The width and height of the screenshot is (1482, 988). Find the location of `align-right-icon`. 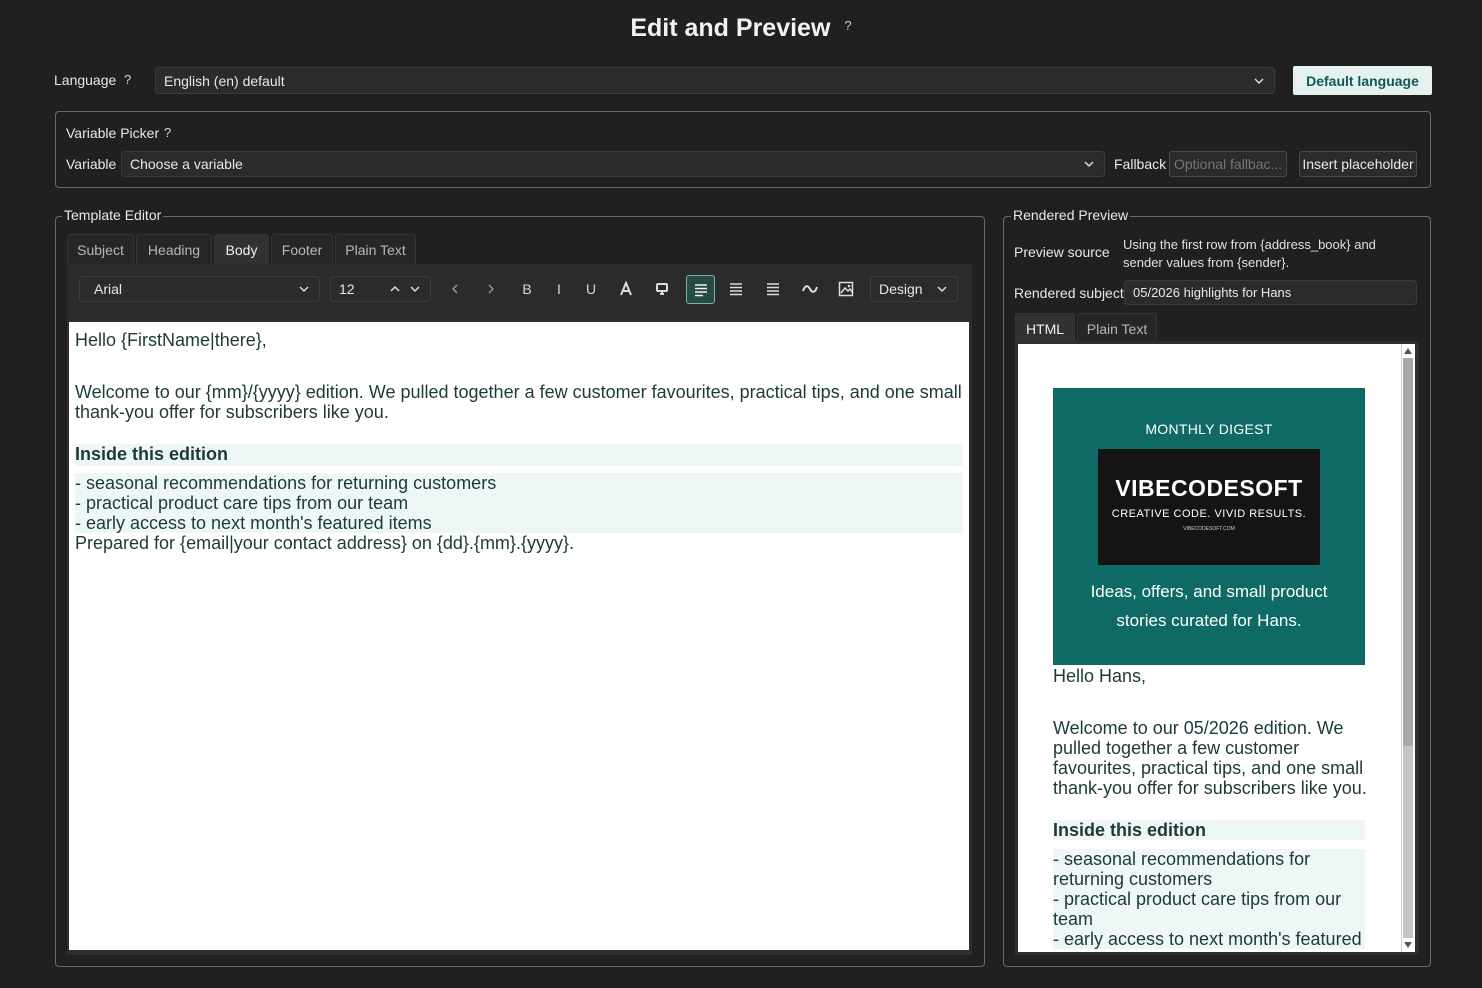

align-right-icon is located at coordinates (773, 289).